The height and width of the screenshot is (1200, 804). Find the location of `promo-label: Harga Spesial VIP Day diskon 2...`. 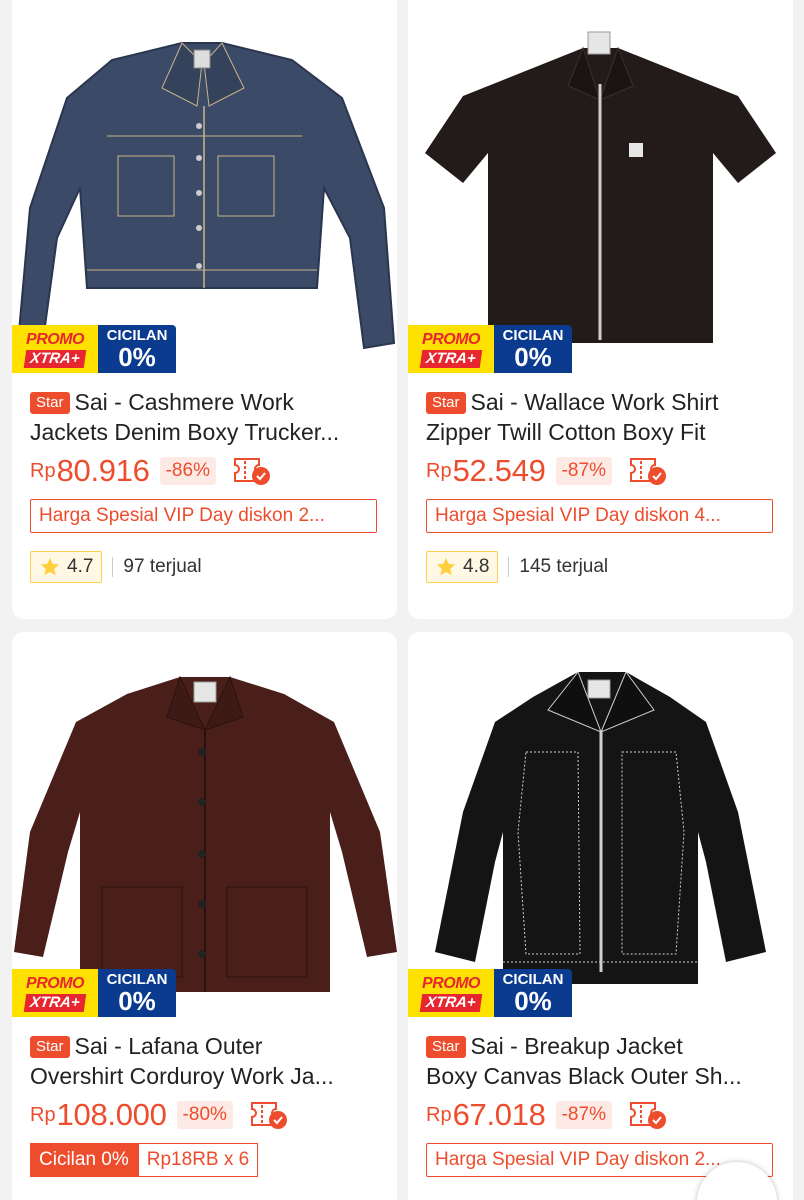

promo-label: Harga Spesial VIP Day diskon 2... is located at coordinates (203, 516).